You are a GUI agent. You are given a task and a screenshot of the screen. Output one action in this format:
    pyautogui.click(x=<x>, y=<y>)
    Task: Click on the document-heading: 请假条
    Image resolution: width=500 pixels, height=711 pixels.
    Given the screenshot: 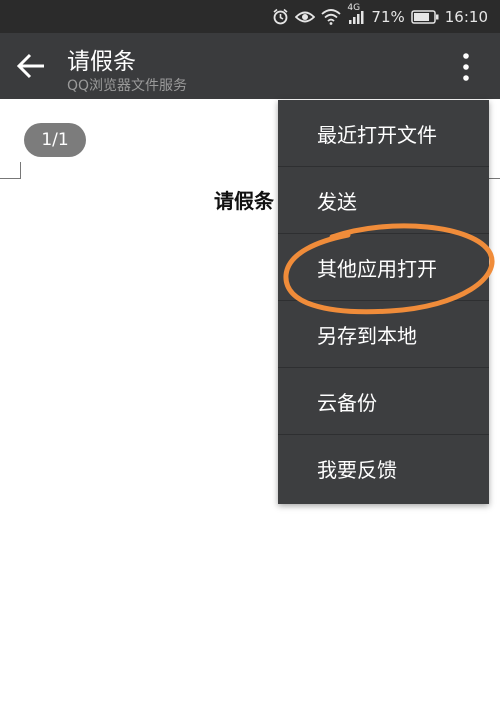 What is the action you would take?
    pyautogui.click(x=244, y=201)
    